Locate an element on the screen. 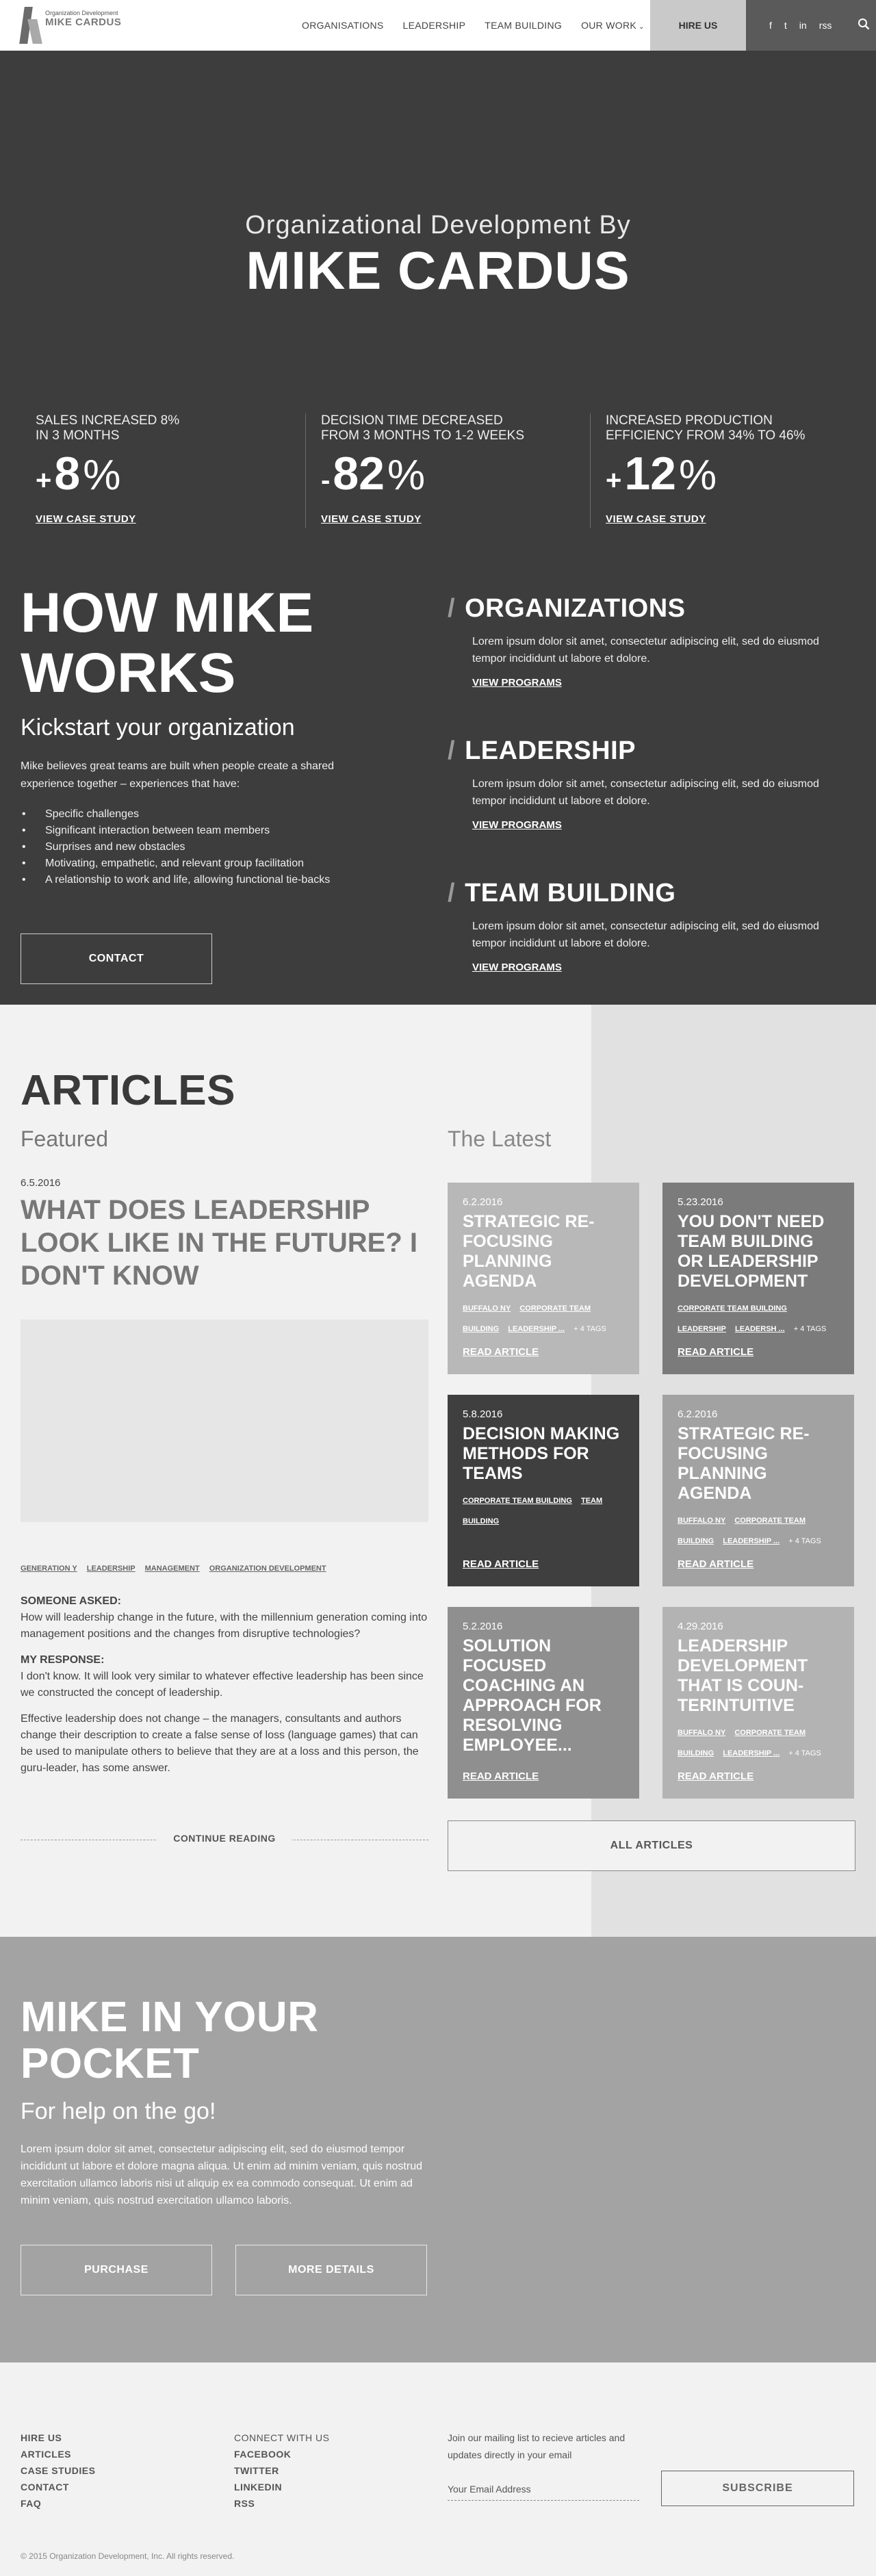 The image size is (876, 2576). card-date: 5.2.2016 is located at coordinates (483, 1626).